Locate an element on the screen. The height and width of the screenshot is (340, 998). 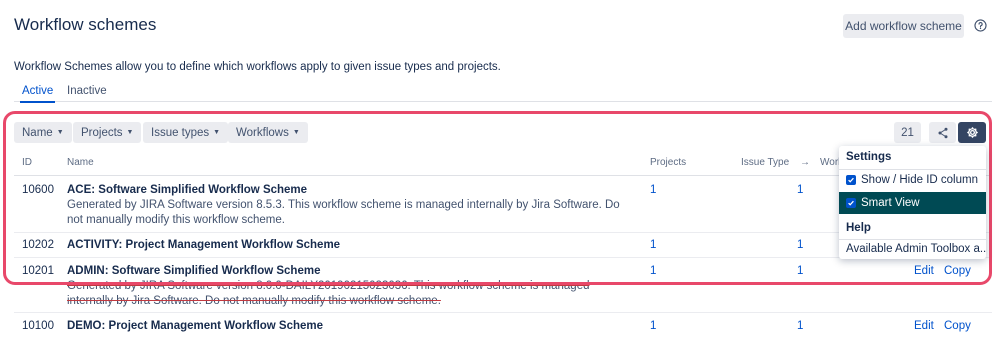
filter-issue-types: Issue types ▼ is located at coordinates (186, 132).